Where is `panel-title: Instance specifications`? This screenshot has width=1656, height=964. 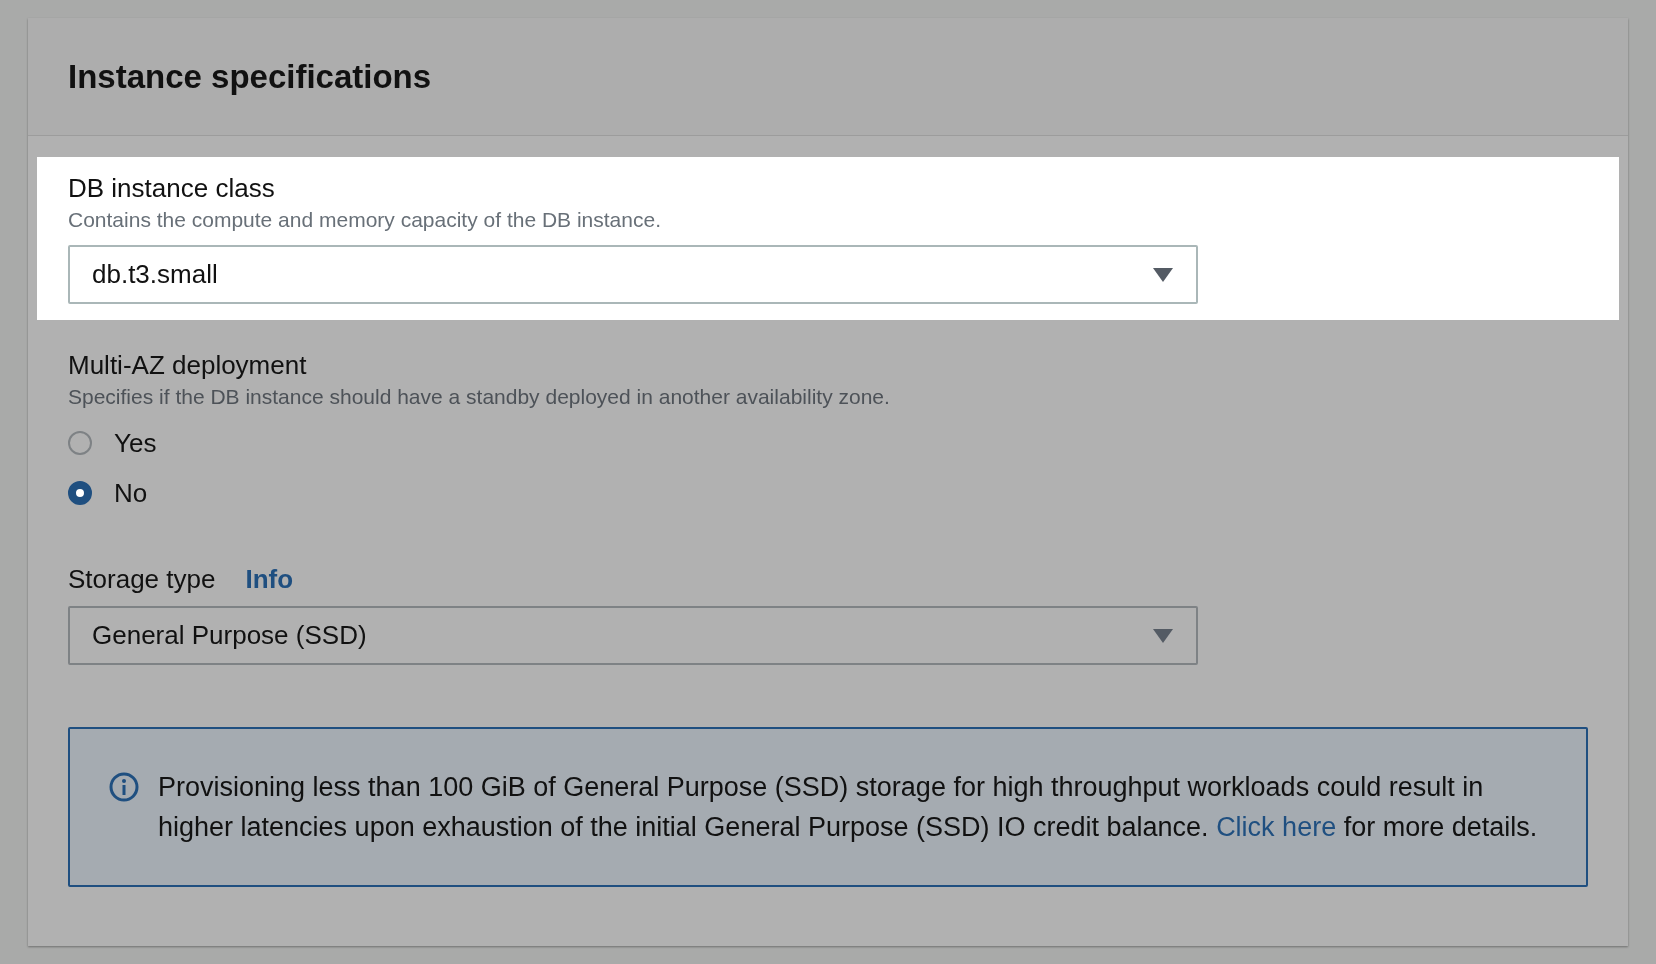 panel-title: Instance specifications is located at coordinates (250, 76).